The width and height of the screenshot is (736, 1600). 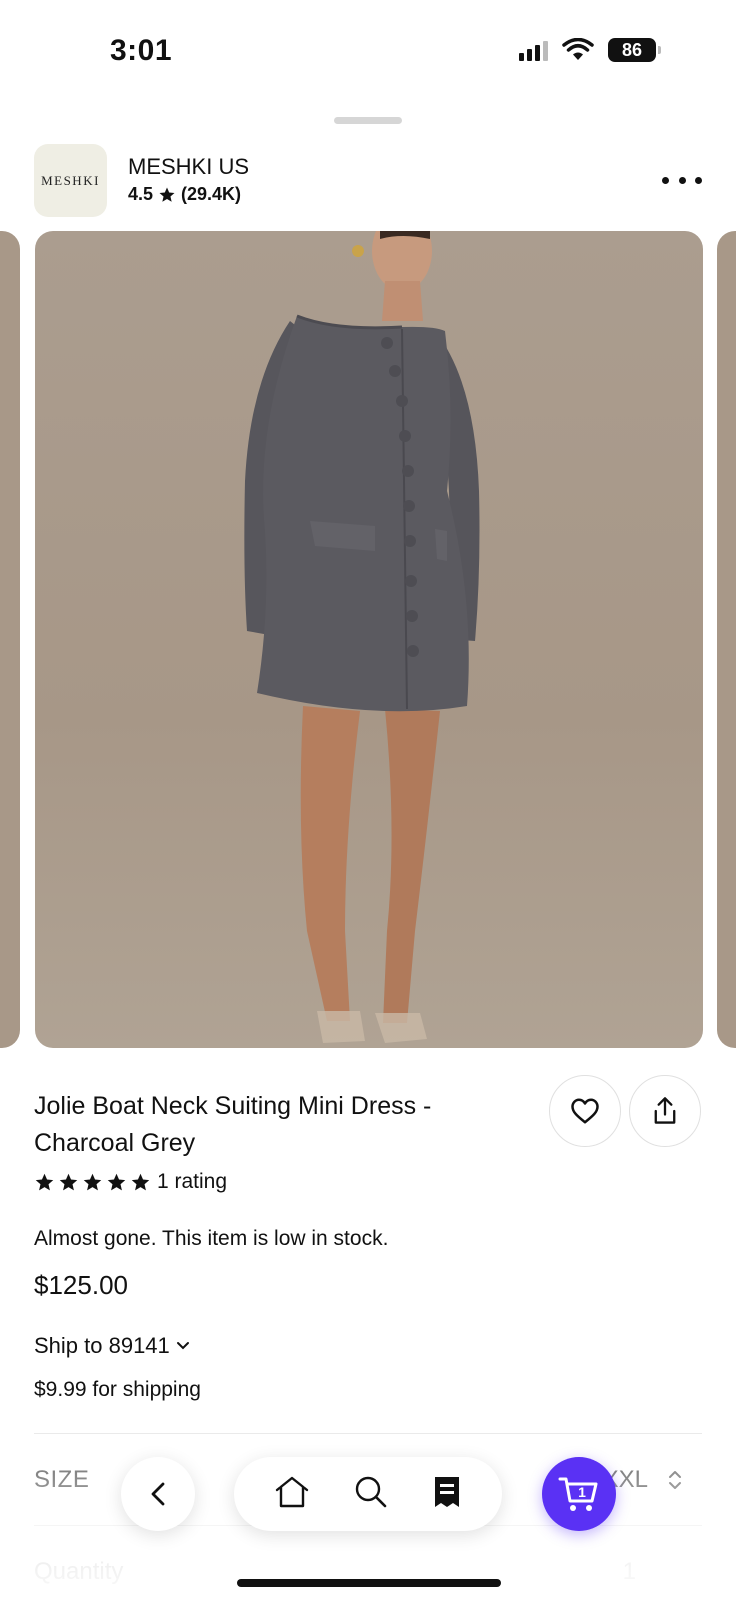 I want to click on share-button, so click(x=665, y=1111).